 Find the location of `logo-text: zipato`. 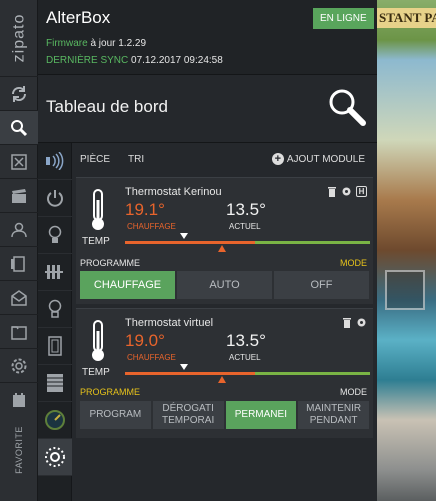

logo-text: zipato is located at coordinates (19, 37).